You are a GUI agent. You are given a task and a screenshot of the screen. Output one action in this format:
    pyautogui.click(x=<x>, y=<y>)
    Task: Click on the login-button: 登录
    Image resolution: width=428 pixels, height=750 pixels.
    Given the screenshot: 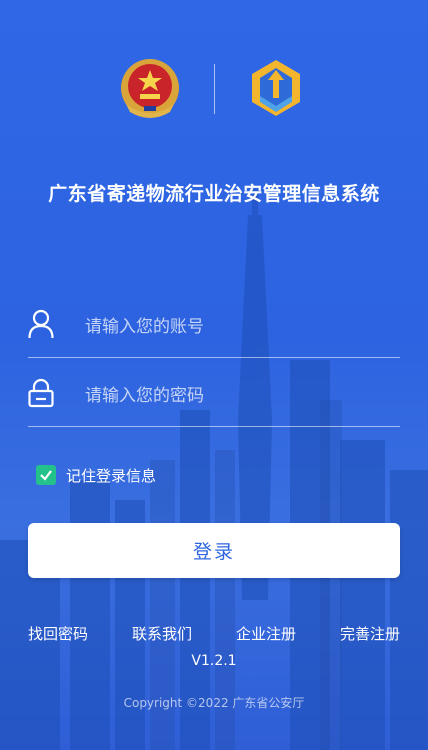 What is the action you would take?
    pyautogui.click(x=214, y=550)
    